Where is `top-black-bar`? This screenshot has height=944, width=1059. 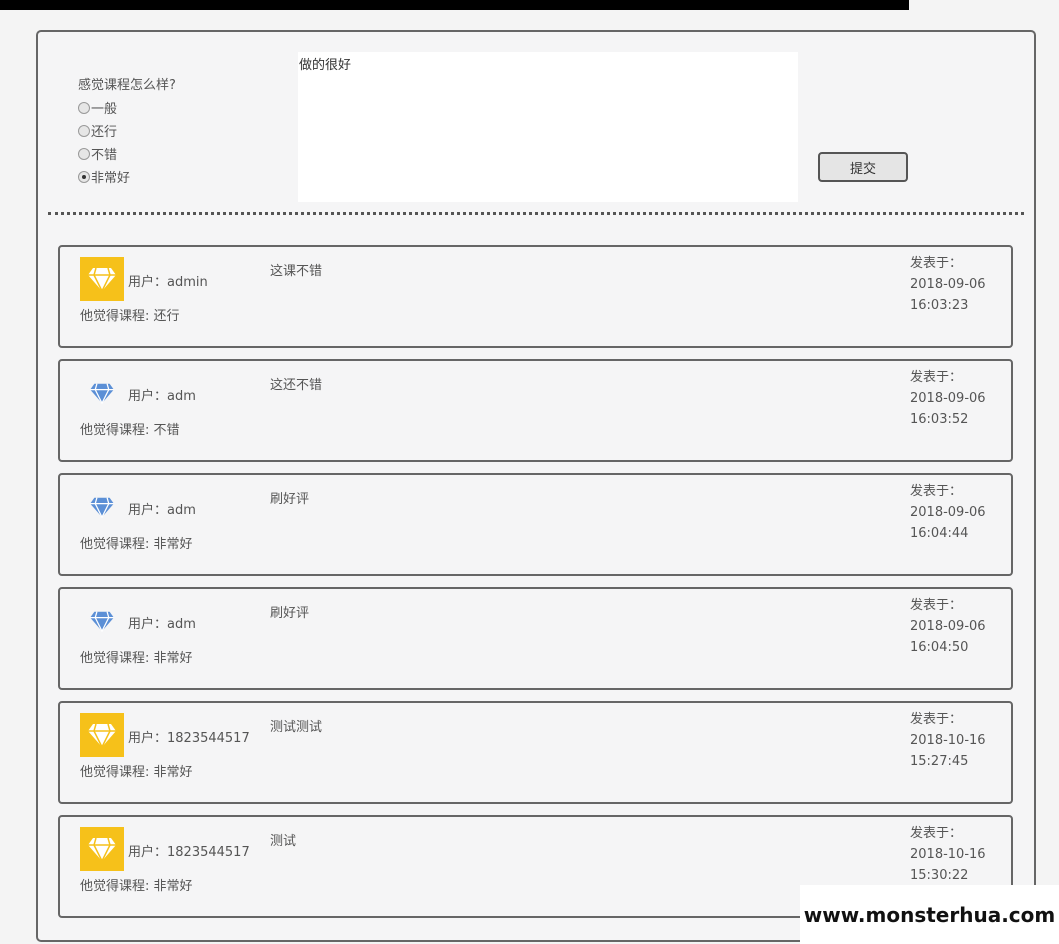
top-black-bar is located at coordinates (454, 5).